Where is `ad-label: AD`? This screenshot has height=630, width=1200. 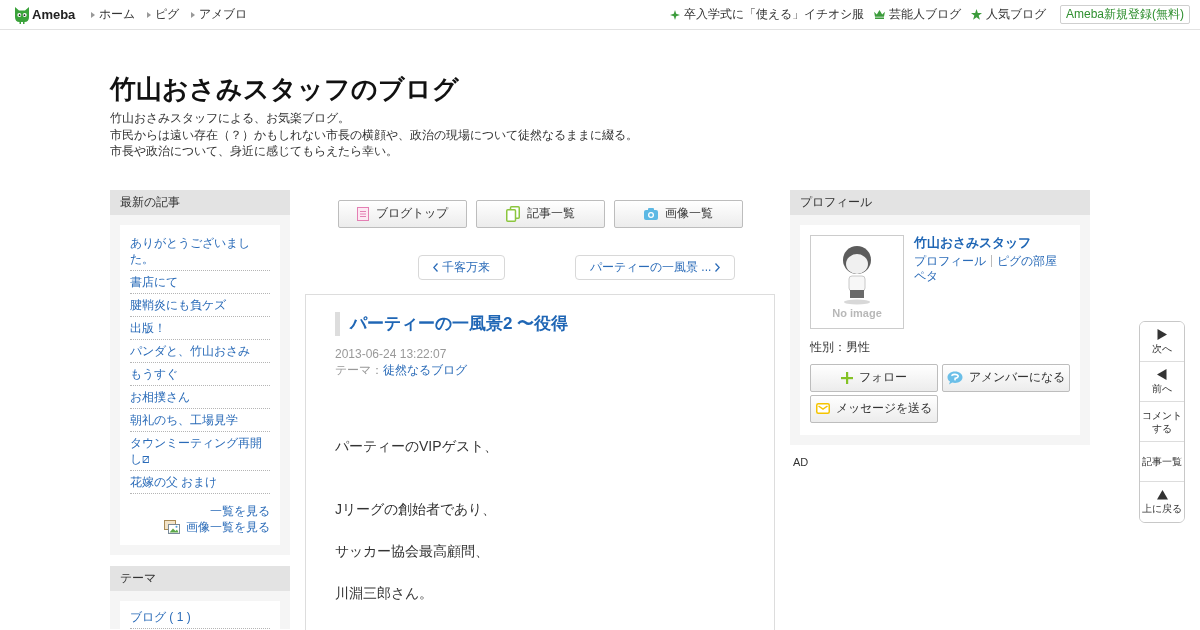 ad-label: AD is located at coordinates (801, 462).